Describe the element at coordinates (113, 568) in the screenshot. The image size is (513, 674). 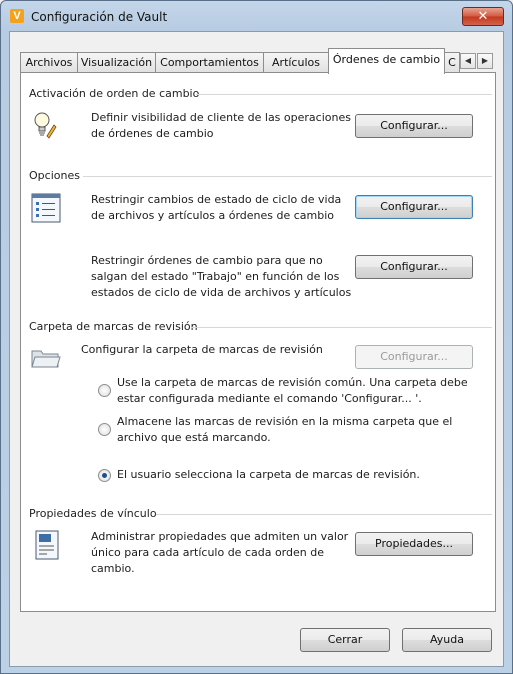
I see `link-properties-line: cambio.` at that location.